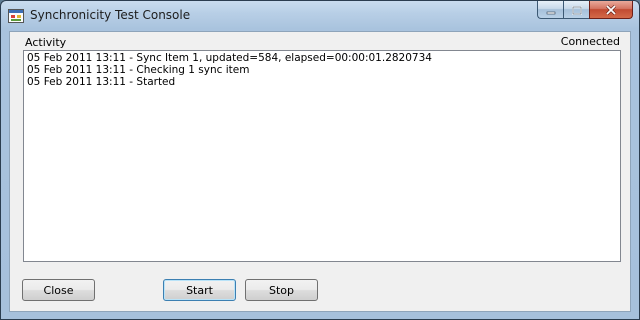 This screenshot has height=320, width=640. I want to click on app-window-icon, so click(16, 16).